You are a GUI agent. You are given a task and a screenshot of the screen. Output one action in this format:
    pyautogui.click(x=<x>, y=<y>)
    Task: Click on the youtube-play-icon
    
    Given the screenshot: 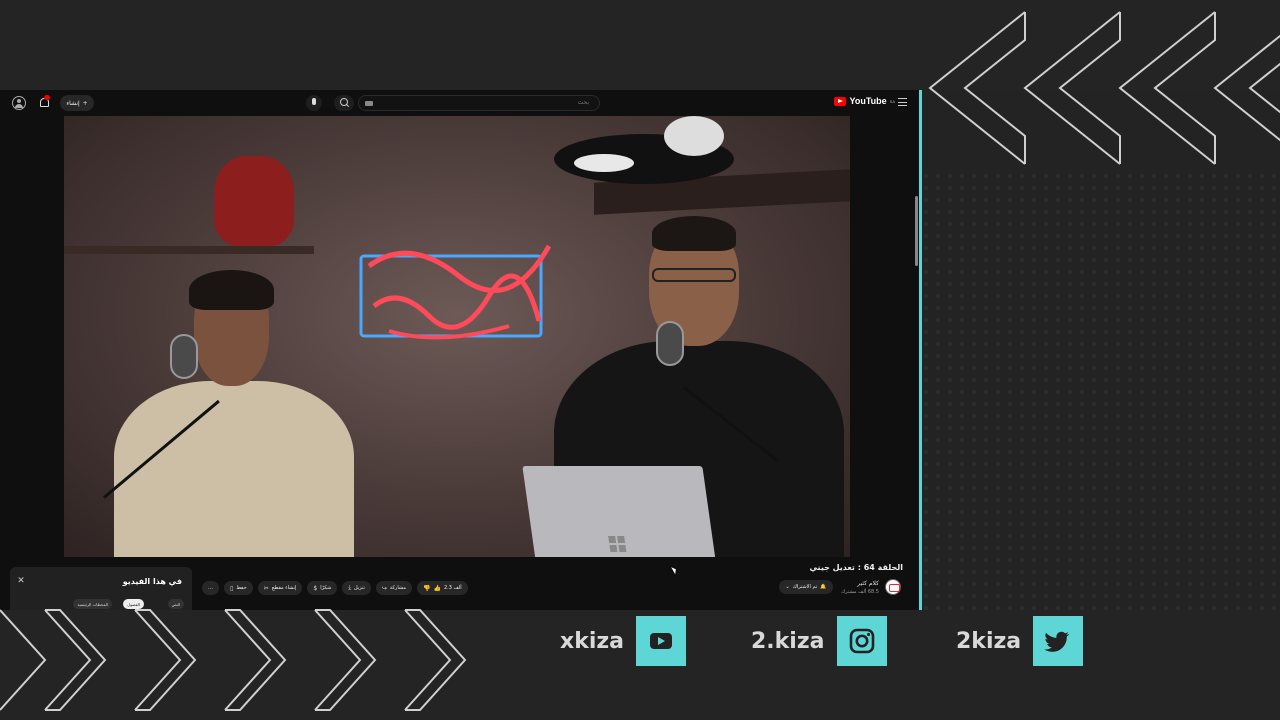 What is the action you would take?
    pyautogui.click(x=840, y=101)
    